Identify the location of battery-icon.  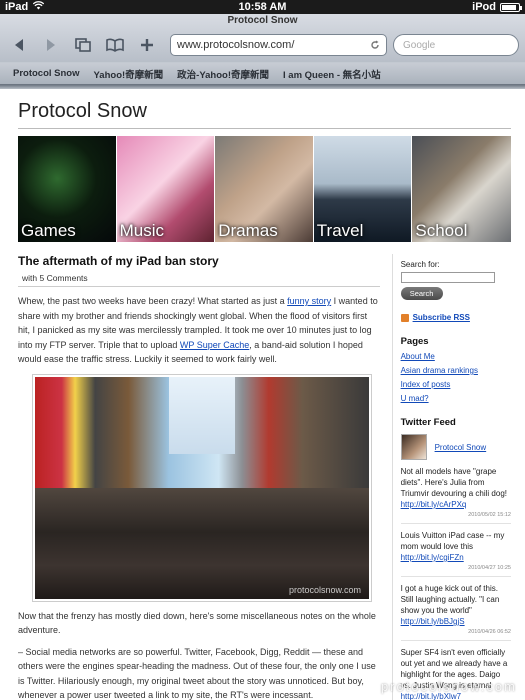
(511, 7).